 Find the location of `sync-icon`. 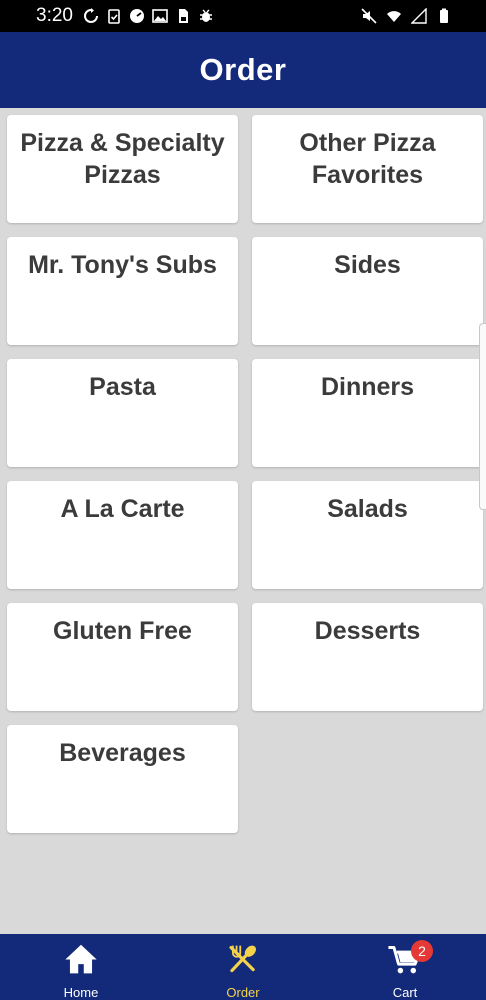

sync-icon is located at coordinates (91, 15).